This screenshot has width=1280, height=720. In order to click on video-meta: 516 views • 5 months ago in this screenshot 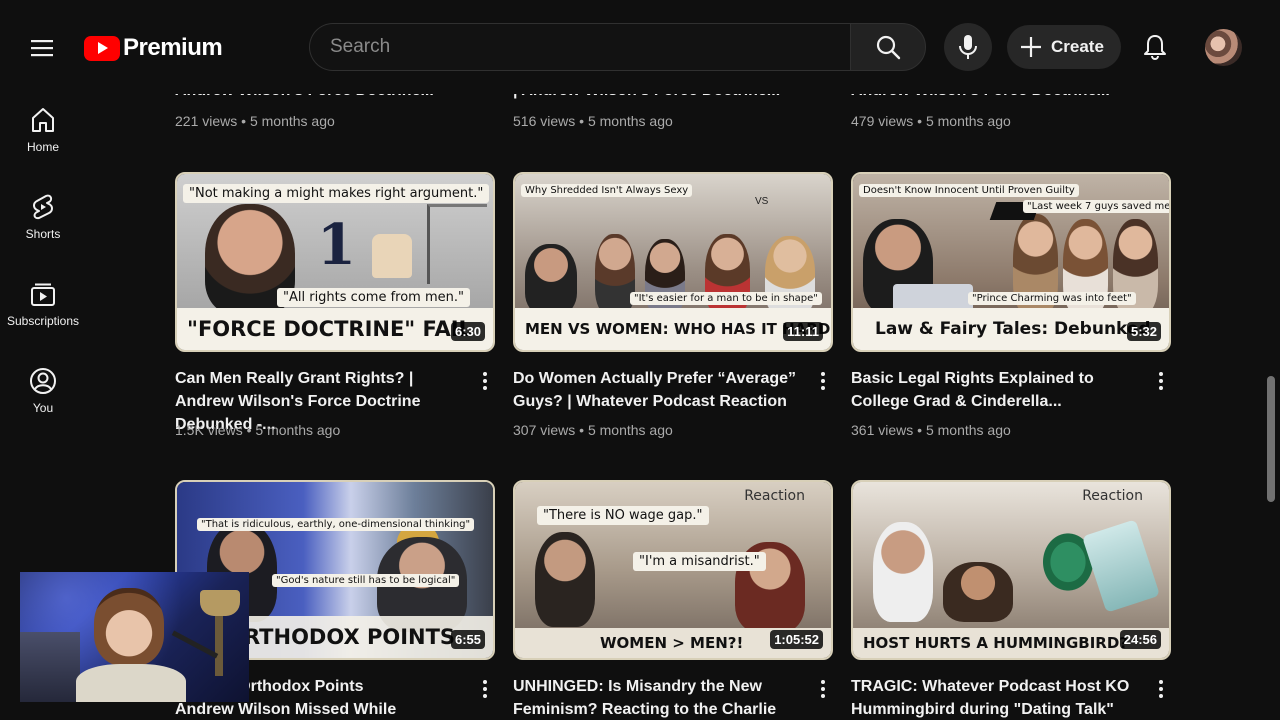, I will do `click(593, 121)`.